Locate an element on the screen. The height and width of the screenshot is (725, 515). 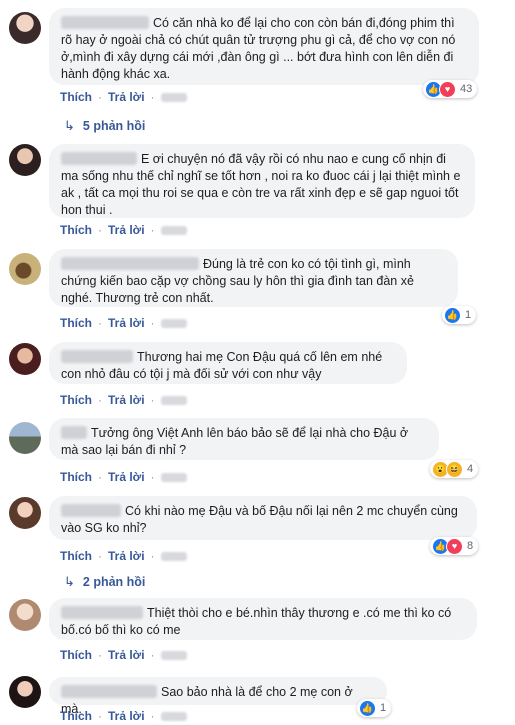
view-replies-link: ↳ 5 phản hồi is located at coordinates (104, 126).